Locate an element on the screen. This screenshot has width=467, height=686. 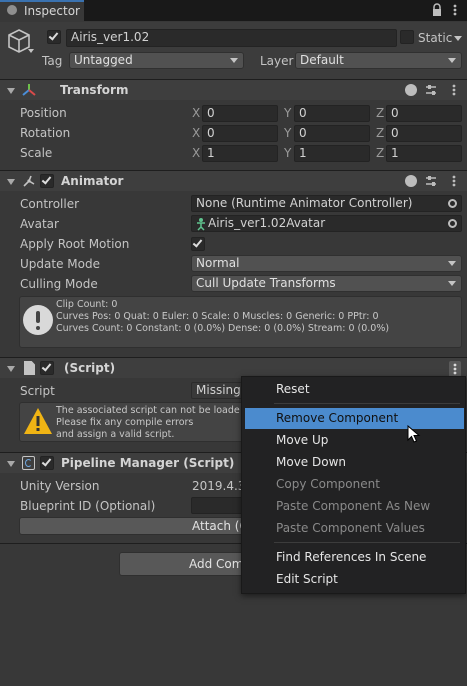
animator-enabled-checkbox is located at coordinates (47, 181).